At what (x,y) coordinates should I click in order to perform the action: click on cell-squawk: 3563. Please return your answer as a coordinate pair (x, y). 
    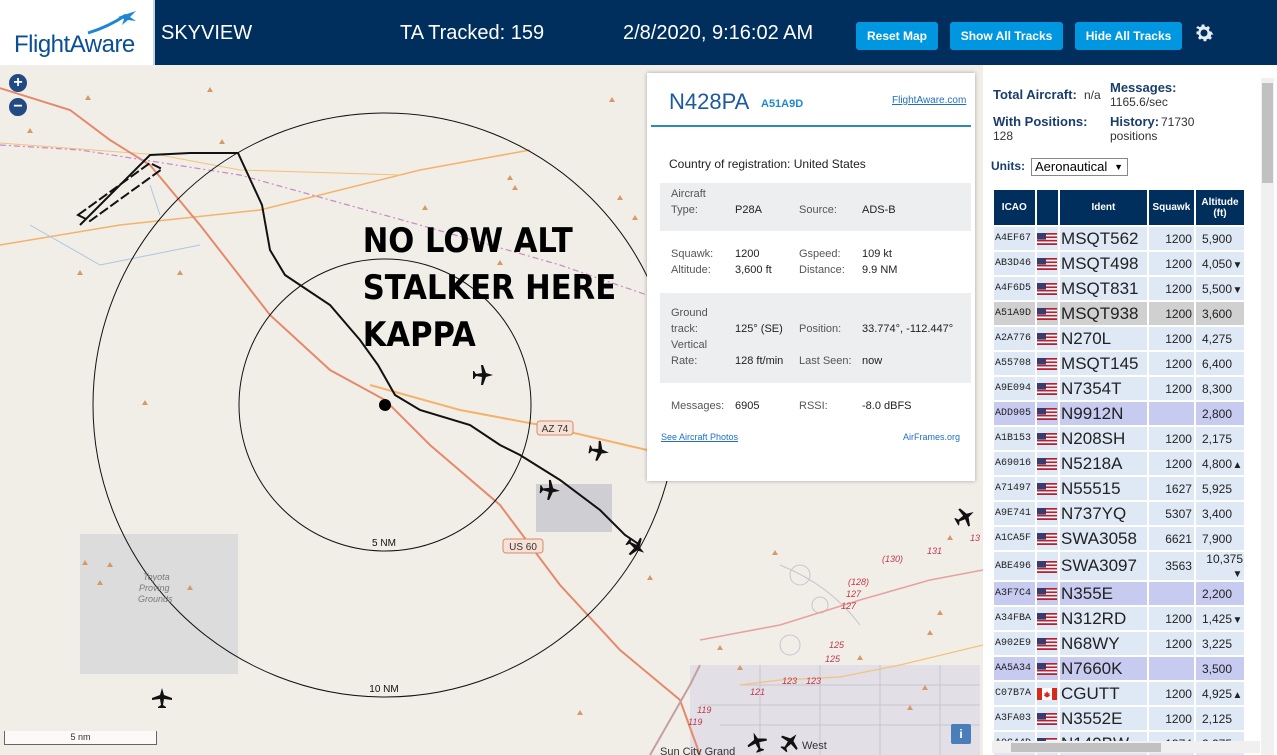
    Looking at the image, I should click on (1171, 566).